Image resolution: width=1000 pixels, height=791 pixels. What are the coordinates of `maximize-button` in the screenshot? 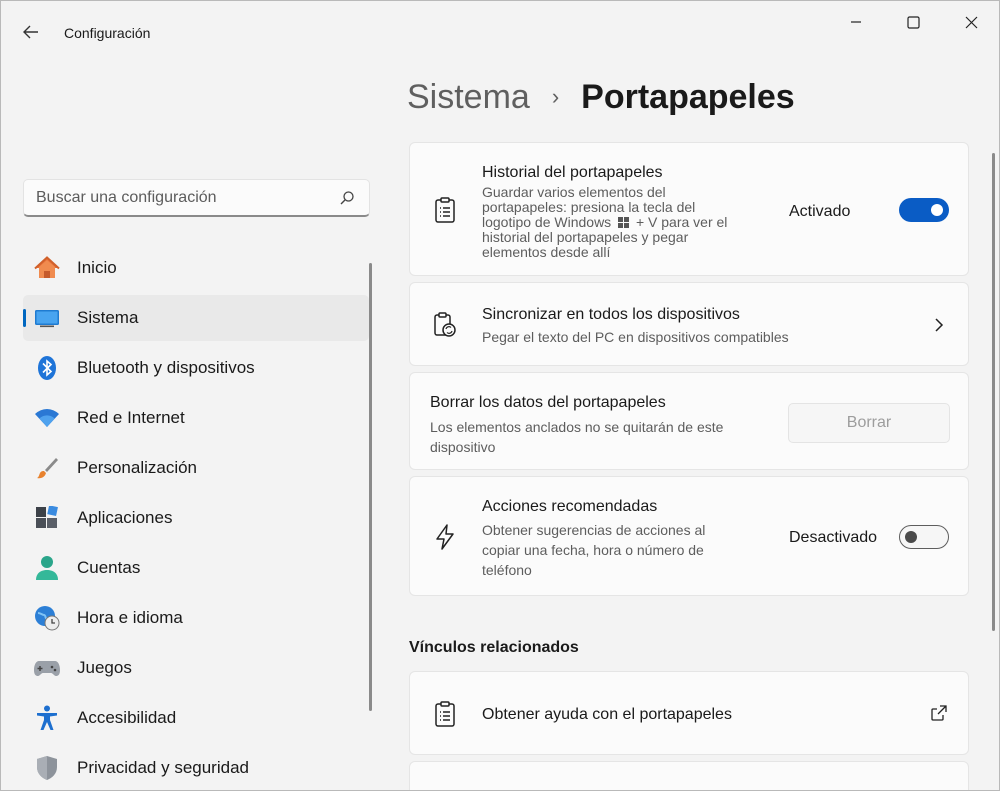 It's located at (913, 22).